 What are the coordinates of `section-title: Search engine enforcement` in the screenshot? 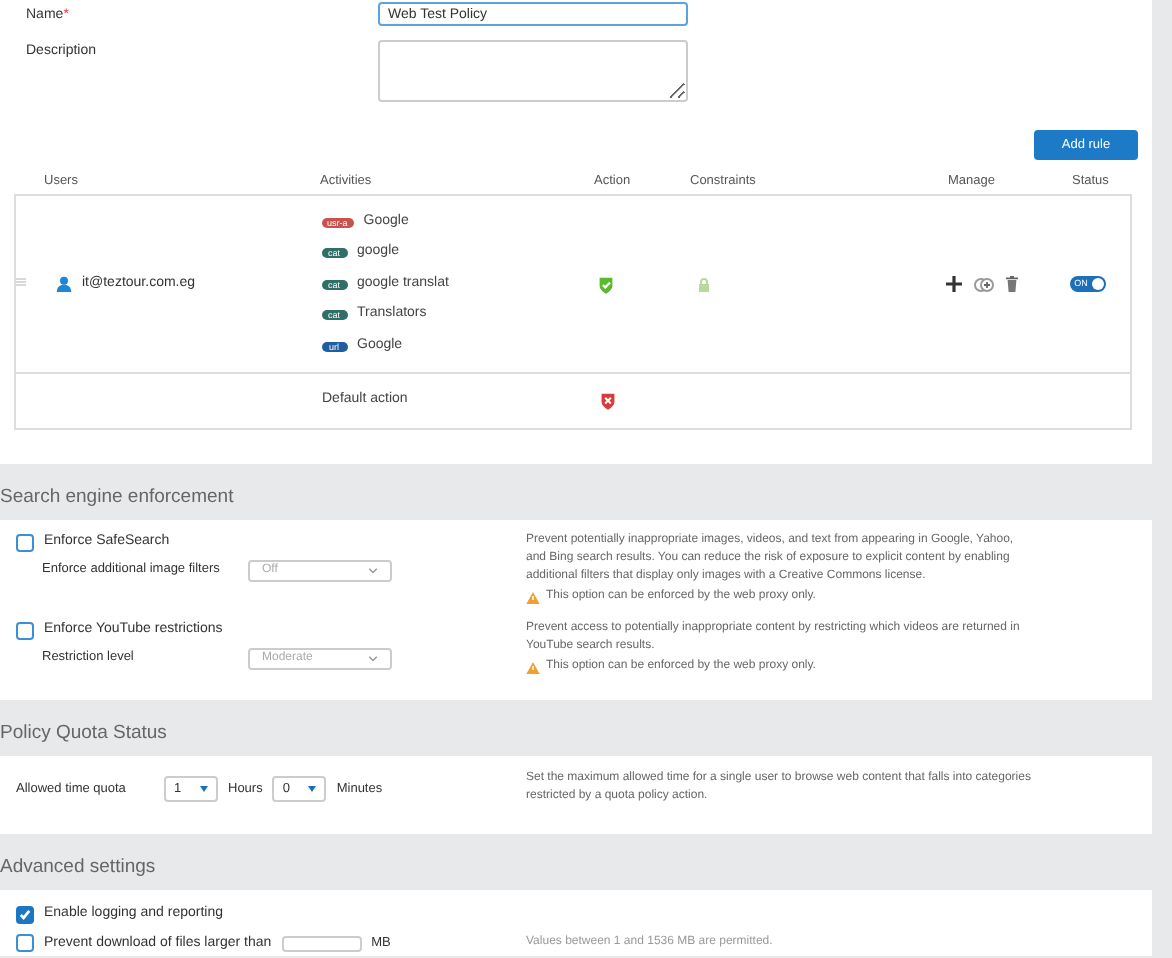 It's located at (118, 498).